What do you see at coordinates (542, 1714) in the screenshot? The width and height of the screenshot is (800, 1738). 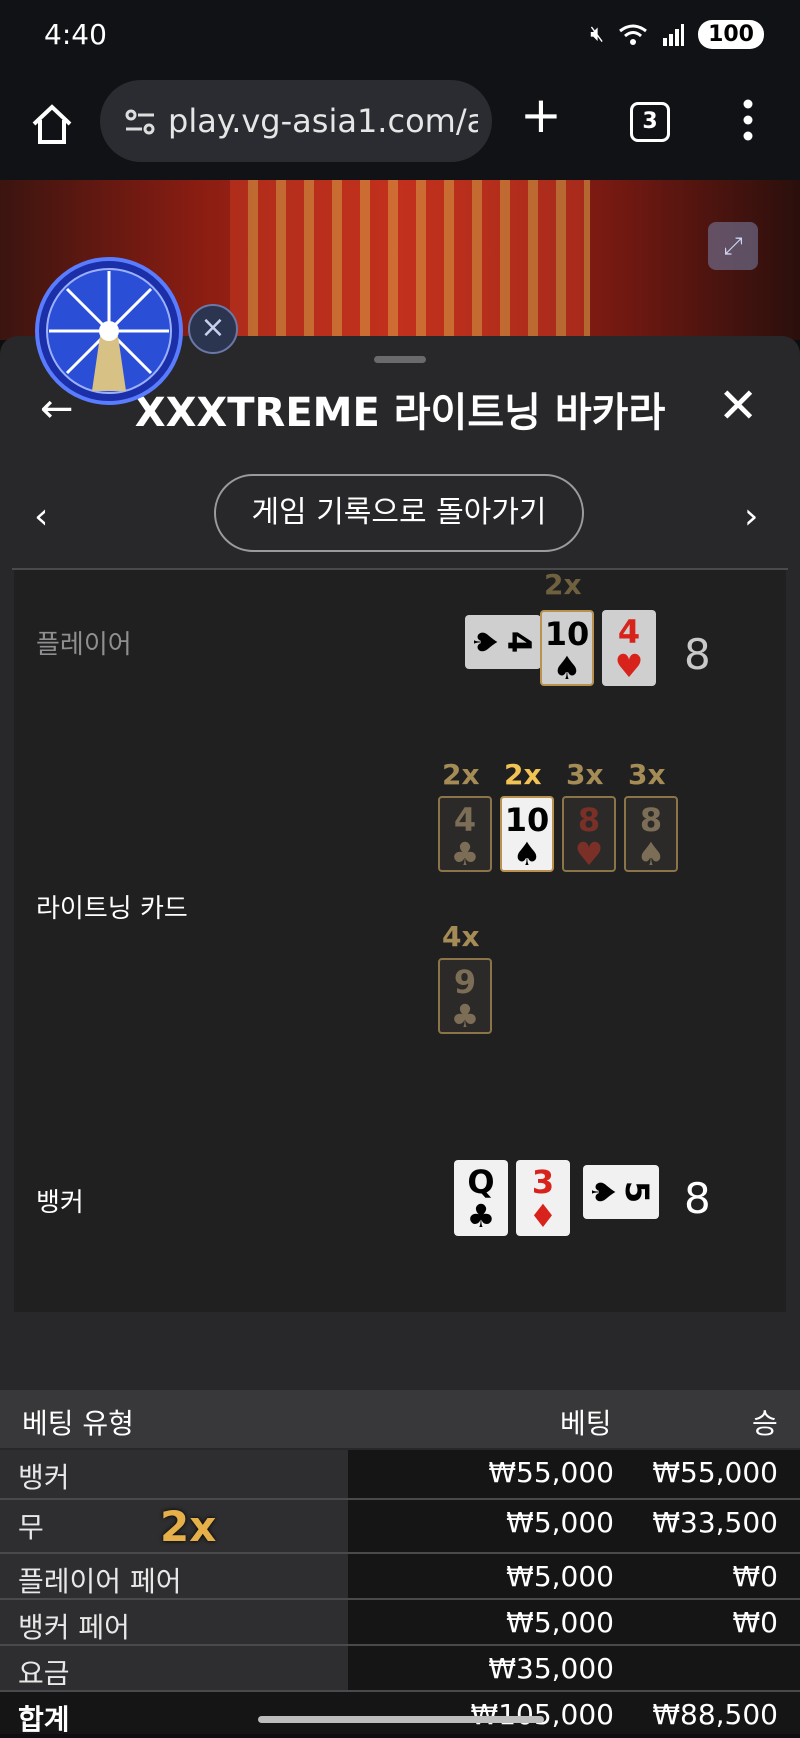 I see `total-bet: ₩105,000` at bounding box center [542, 1714].